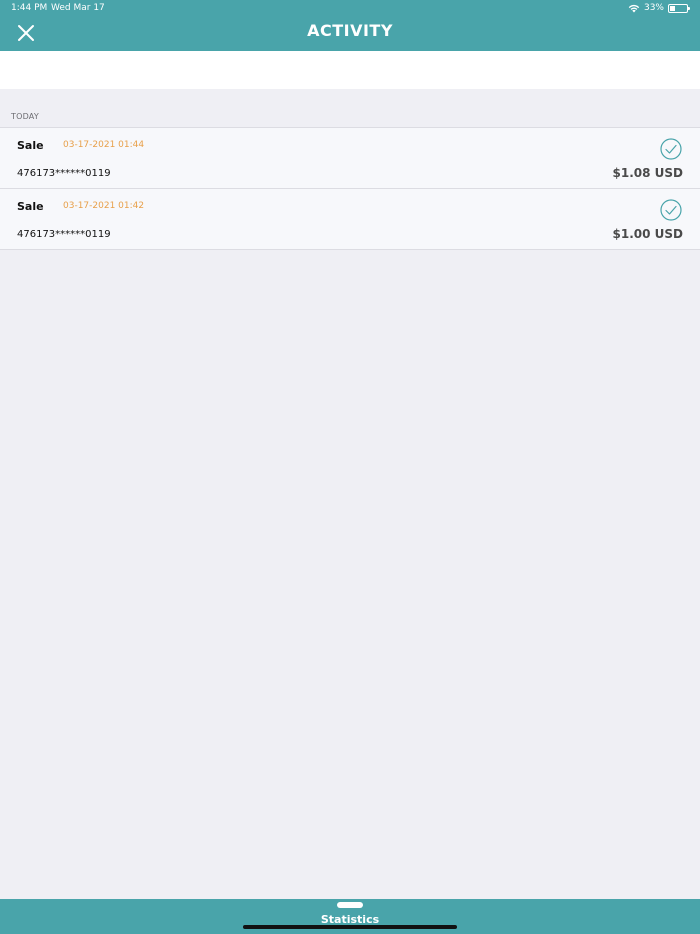 This screenshot has height=934, width=700. What do you see at coordinates (104, 206) in the screenshot?
I see `transaction-datetime: 03-17-2021 01:42` at bounding box center [104, 206].